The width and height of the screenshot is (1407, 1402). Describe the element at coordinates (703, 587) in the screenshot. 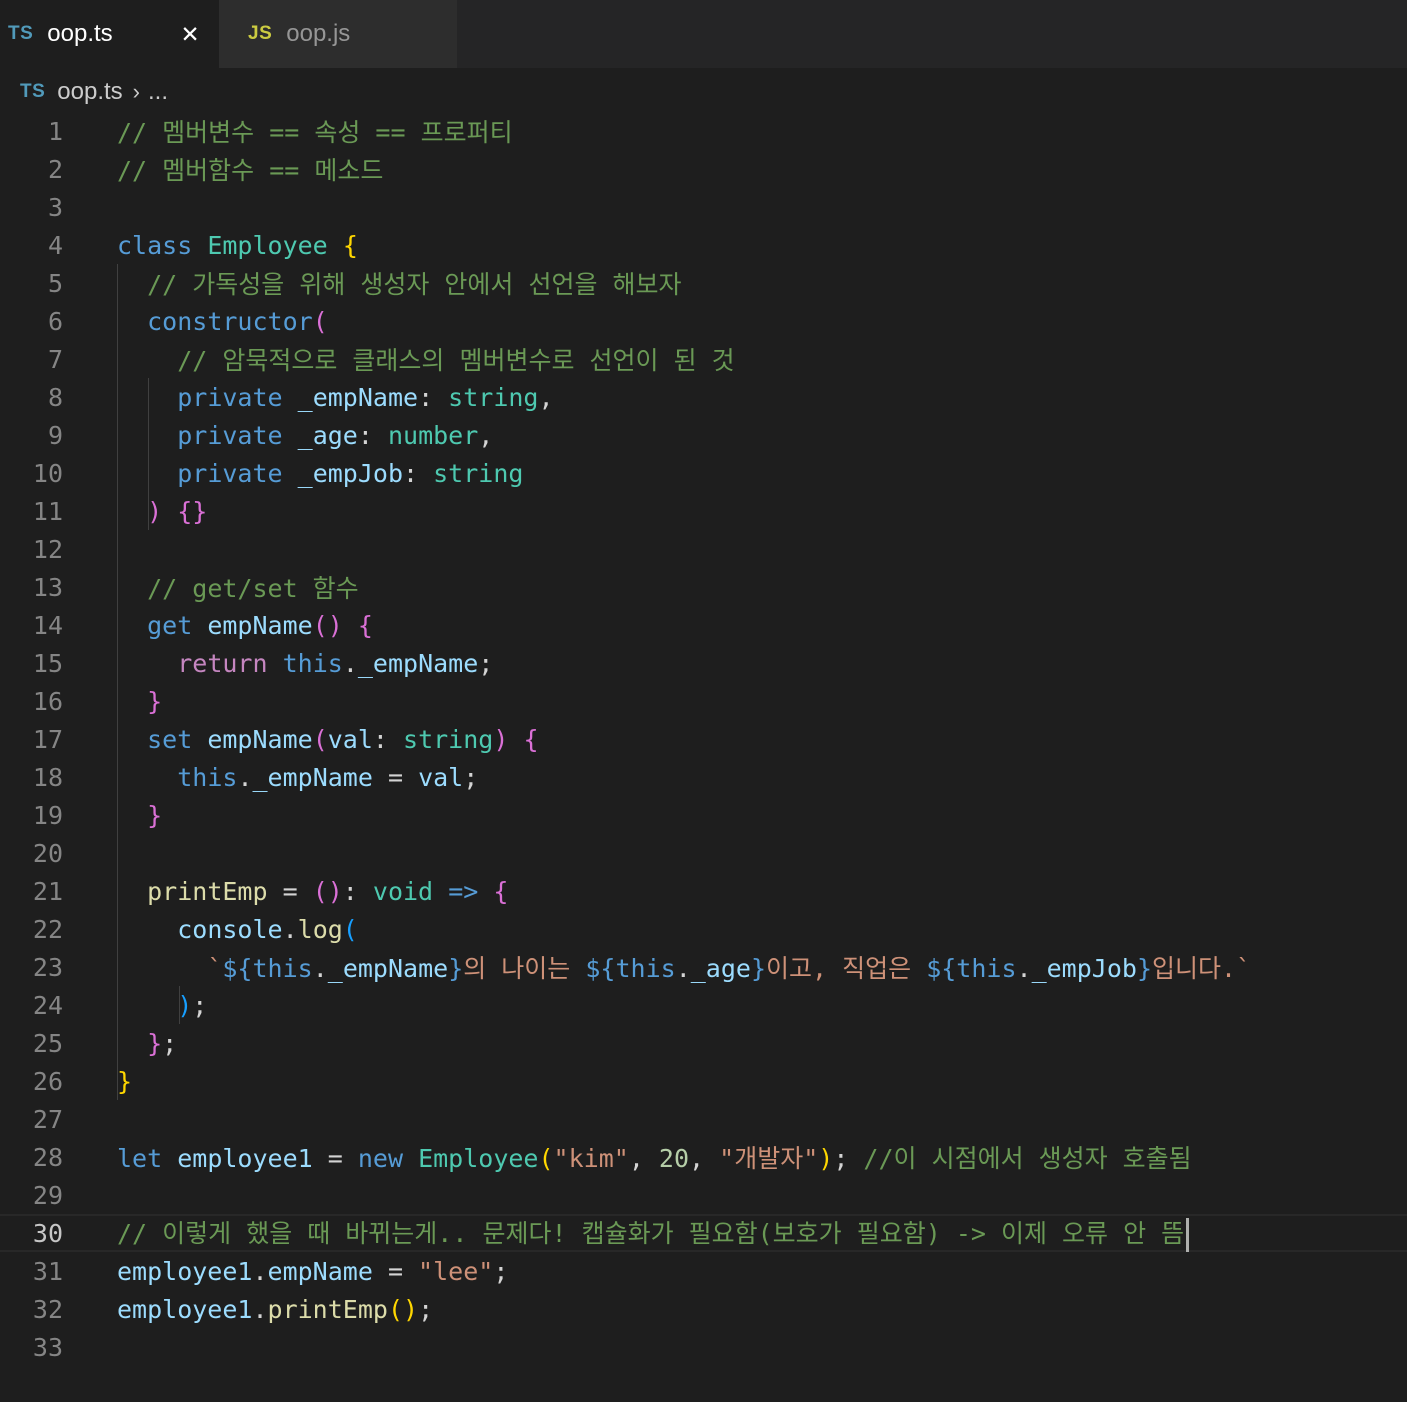

I see `code-line: 13 // get/set 함수` at that location.